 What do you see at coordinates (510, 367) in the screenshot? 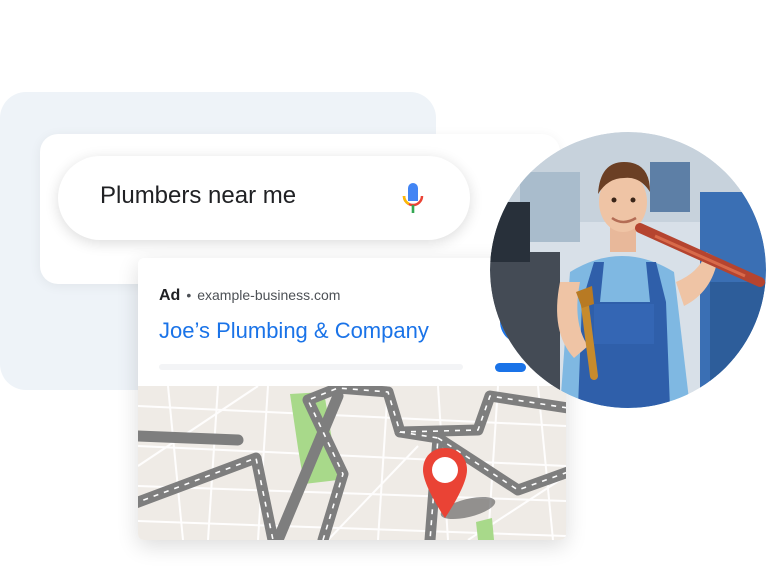
I see `call-button-bar` at bounding box center [510, 367].